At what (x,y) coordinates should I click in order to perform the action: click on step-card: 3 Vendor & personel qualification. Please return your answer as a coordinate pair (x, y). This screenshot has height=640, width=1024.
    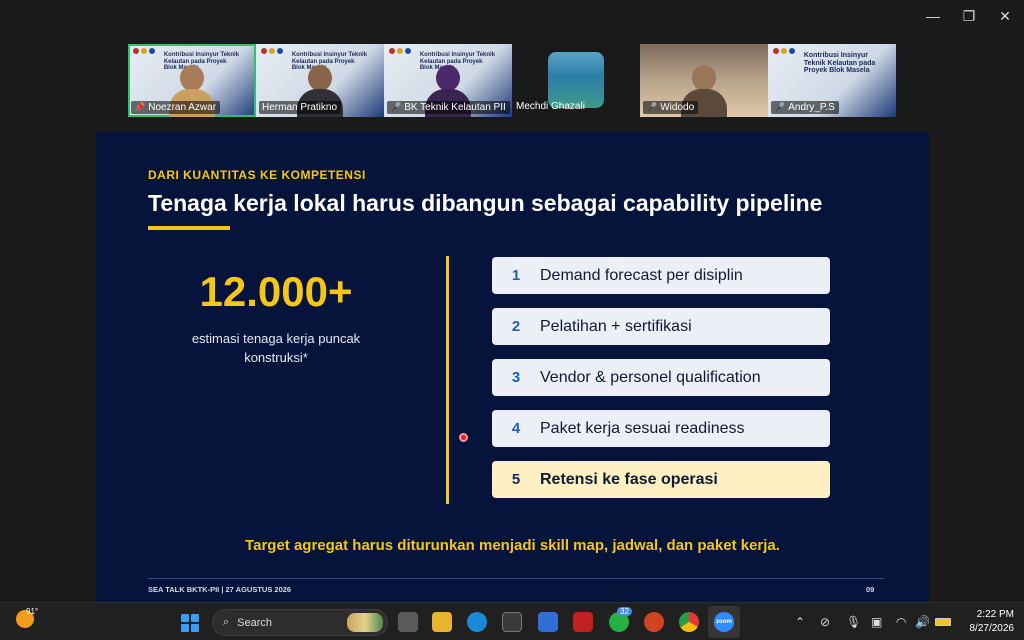
    Looking at the image, I should click on (661, 377).